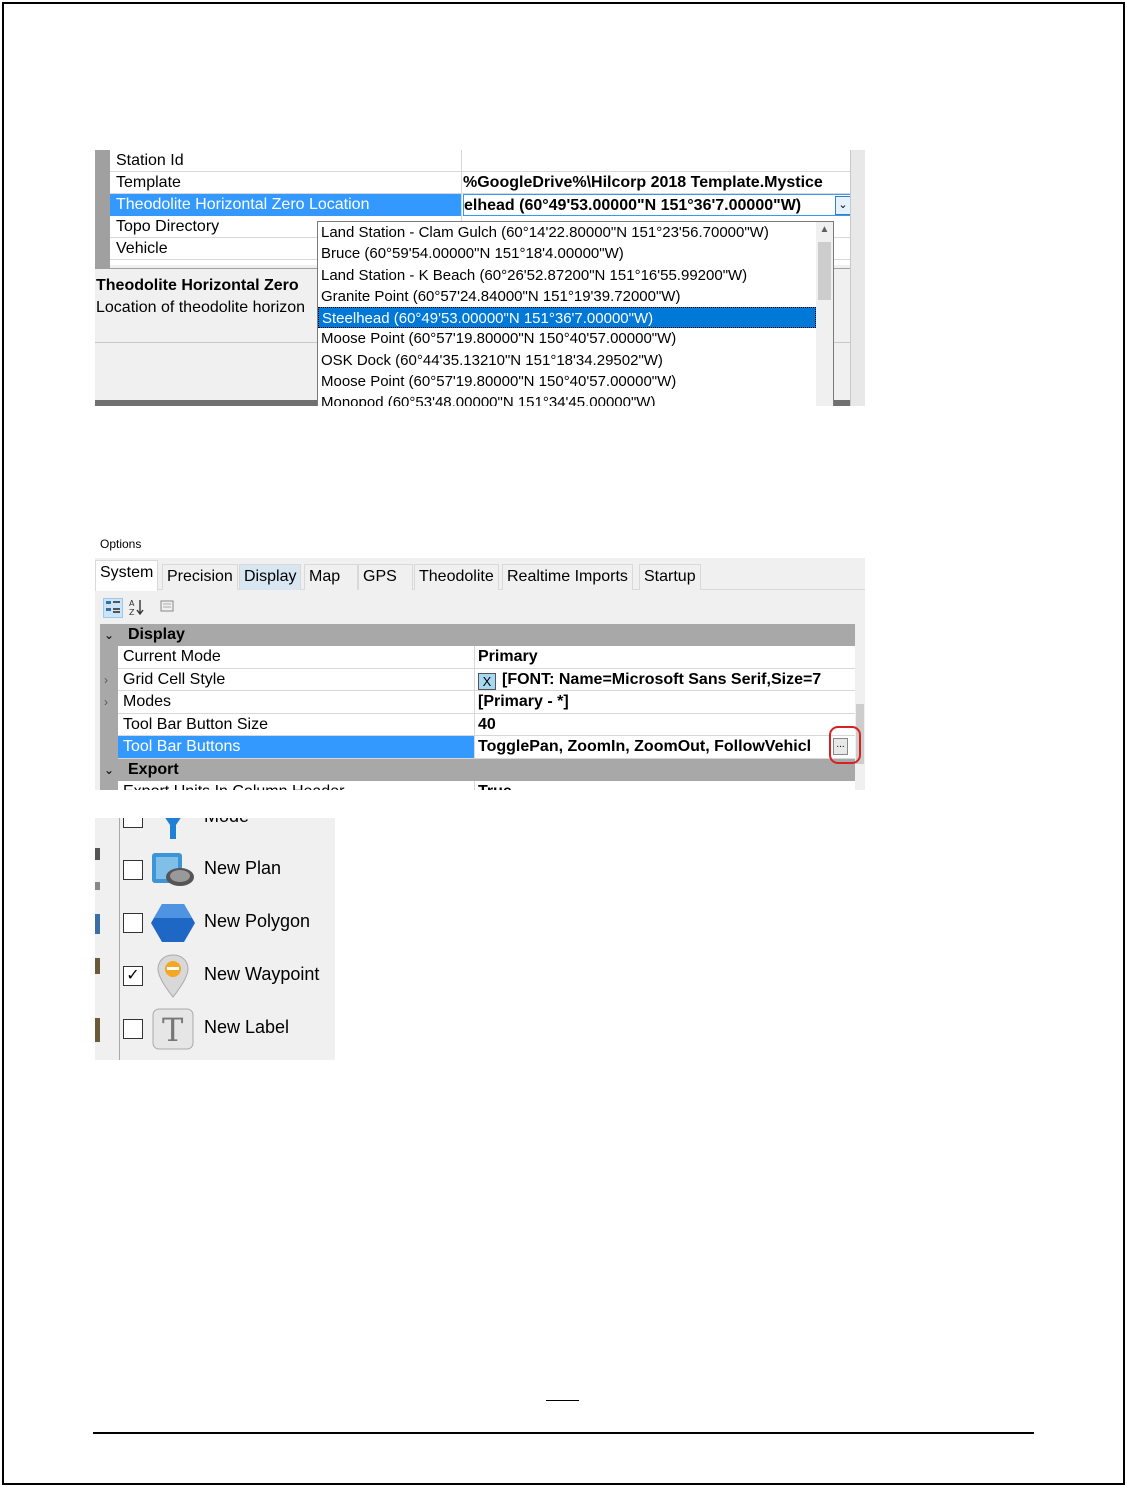 The width and height of the screenshot is (1127, 1487). Describe the element at coordinates (480, 635) in the screenshot. I see `category-display: ⌄ Display` at that location.